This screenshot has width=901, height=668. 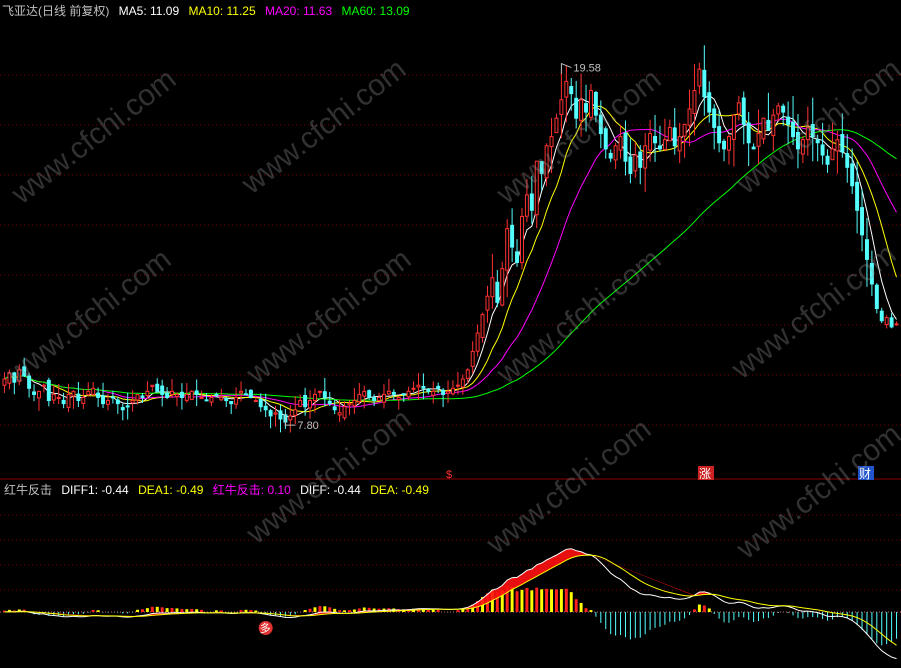 I want to click on high-label: 19.58, so click(x=587, y=69).